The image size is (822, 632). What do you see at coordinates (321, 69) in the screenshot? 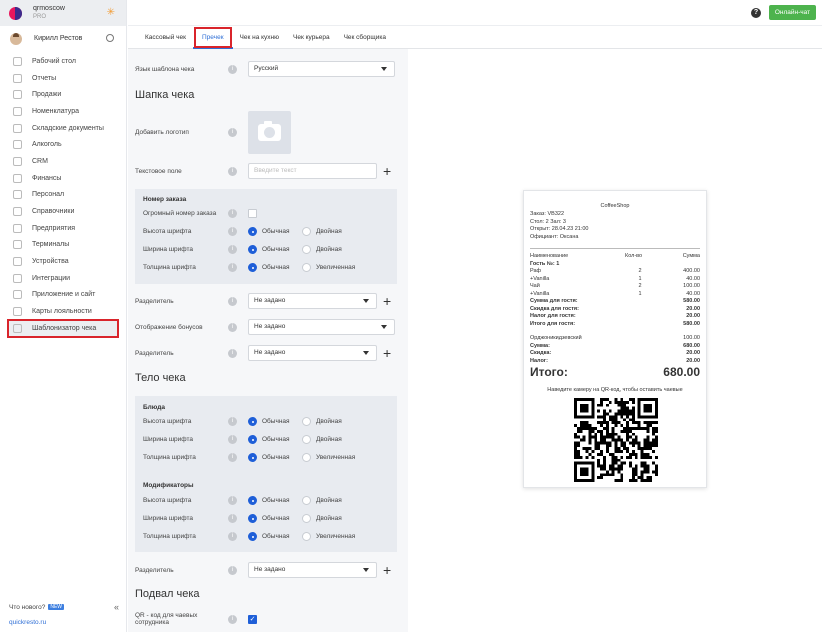
I see `language-select: Русский` at bounding box center [321, 69].